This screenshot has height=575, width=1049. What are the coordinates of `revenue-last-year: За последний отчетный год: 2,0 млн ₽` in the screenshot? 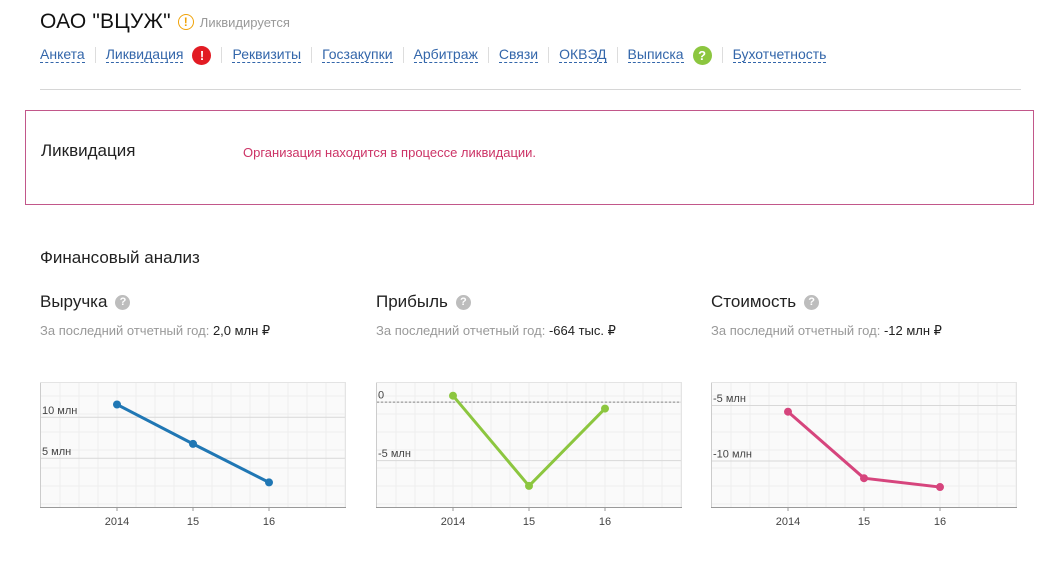 It's located at (193, 331).